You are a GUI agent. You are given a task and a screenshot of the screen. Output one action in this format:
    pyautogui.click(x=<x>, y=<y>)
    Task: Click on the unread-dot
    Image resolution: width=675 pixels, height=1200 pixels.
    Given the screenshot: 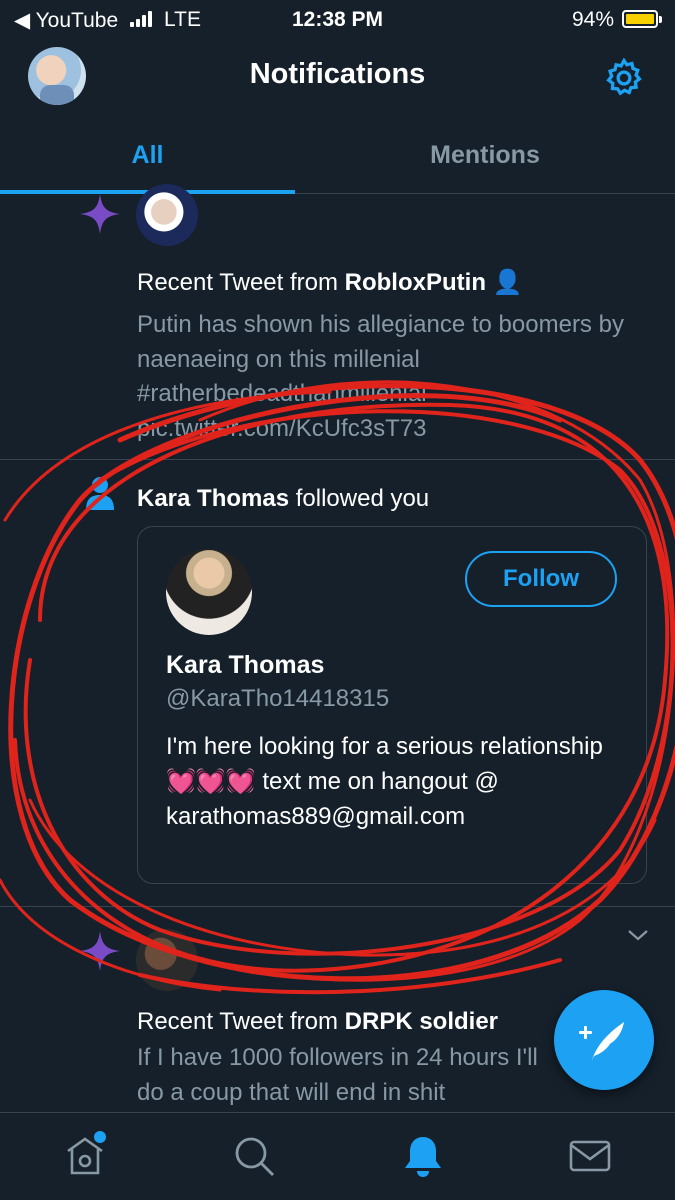 What is the action you would take?
    pyautogui.click(x=100, y=1137)
    